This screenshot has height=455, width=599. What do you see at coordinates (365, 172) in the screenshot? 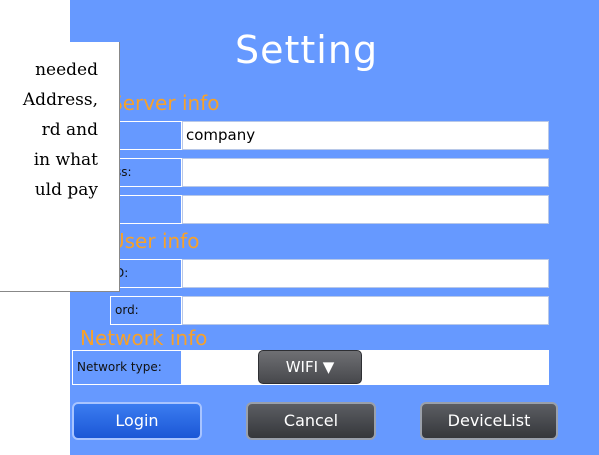
I see `server-address-field` at bounding box center [365, 172].